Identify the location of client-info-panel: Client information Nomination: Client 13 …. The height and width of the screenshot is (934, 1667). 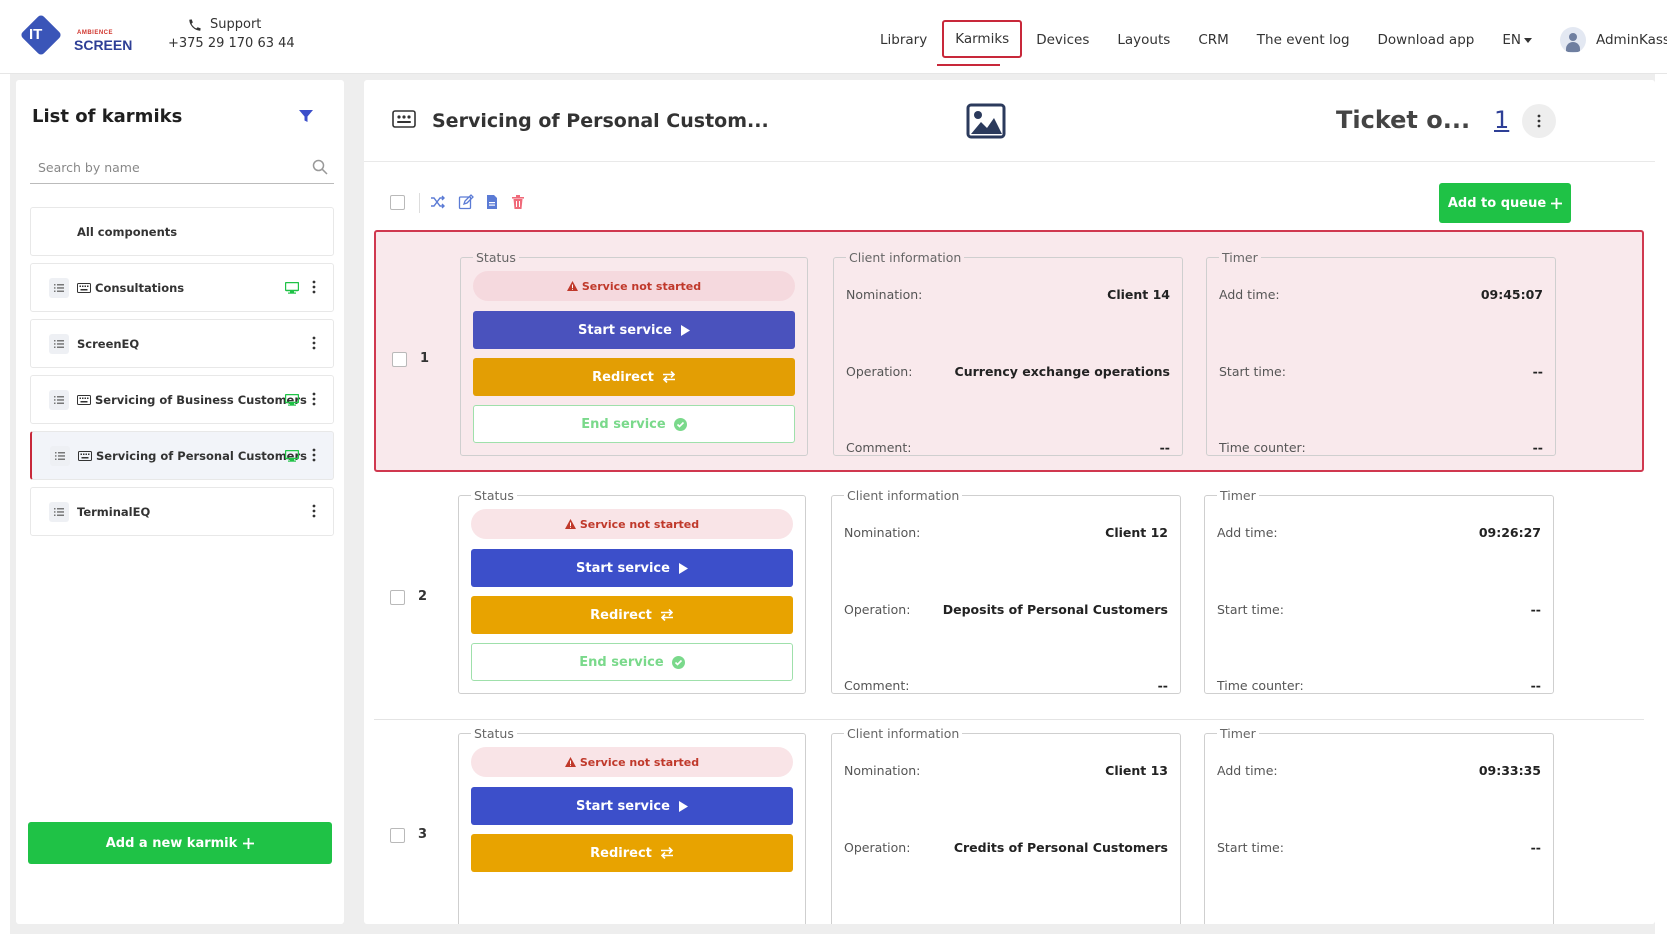
(1006, 825).